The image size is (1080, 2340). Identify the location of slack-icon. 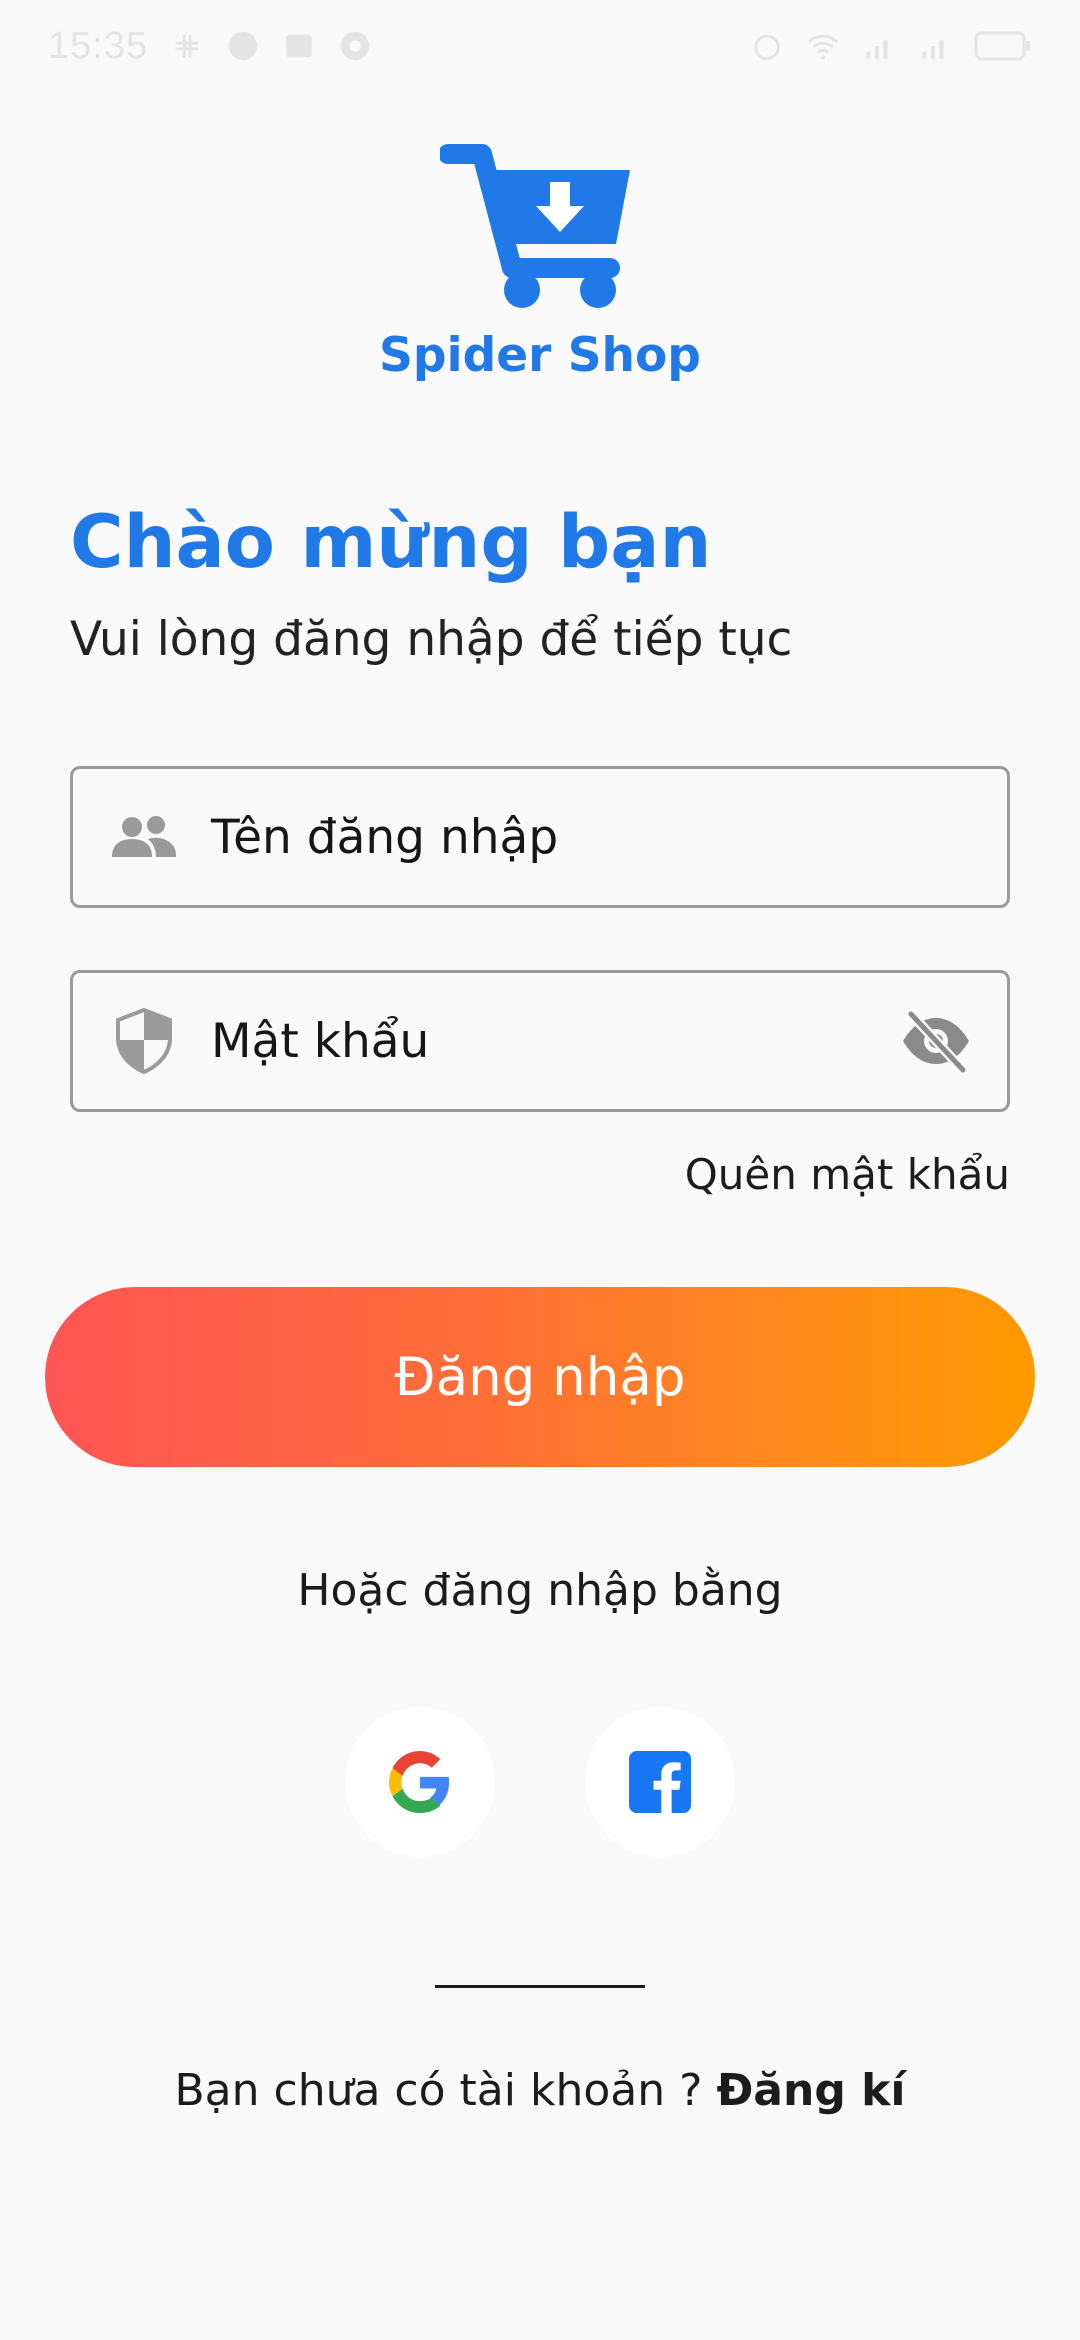
(187, 46).